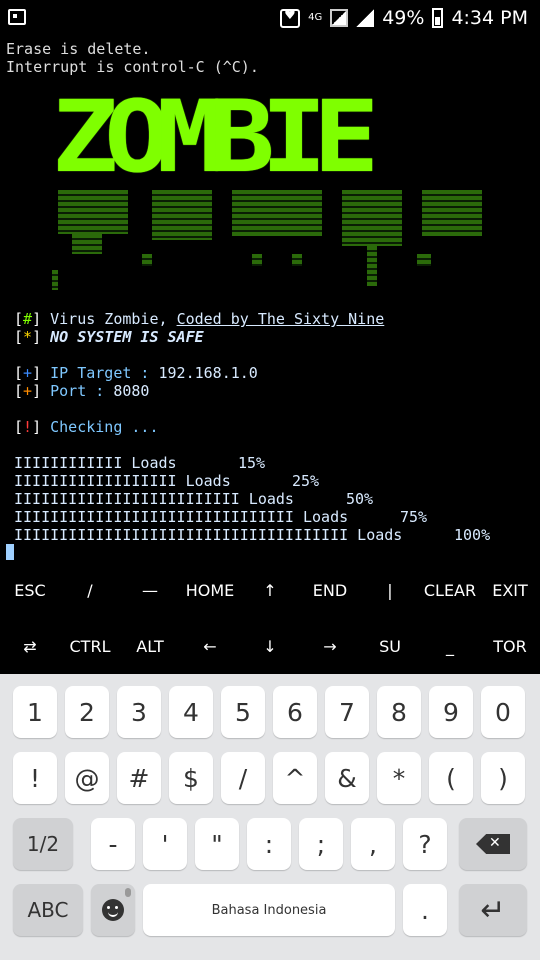  What do you see at coordinates (109, 337) in the screenshot?
I see `slogan-line: [*] NO SYSTEM IS SAFE` at bounding box center [109, 337].